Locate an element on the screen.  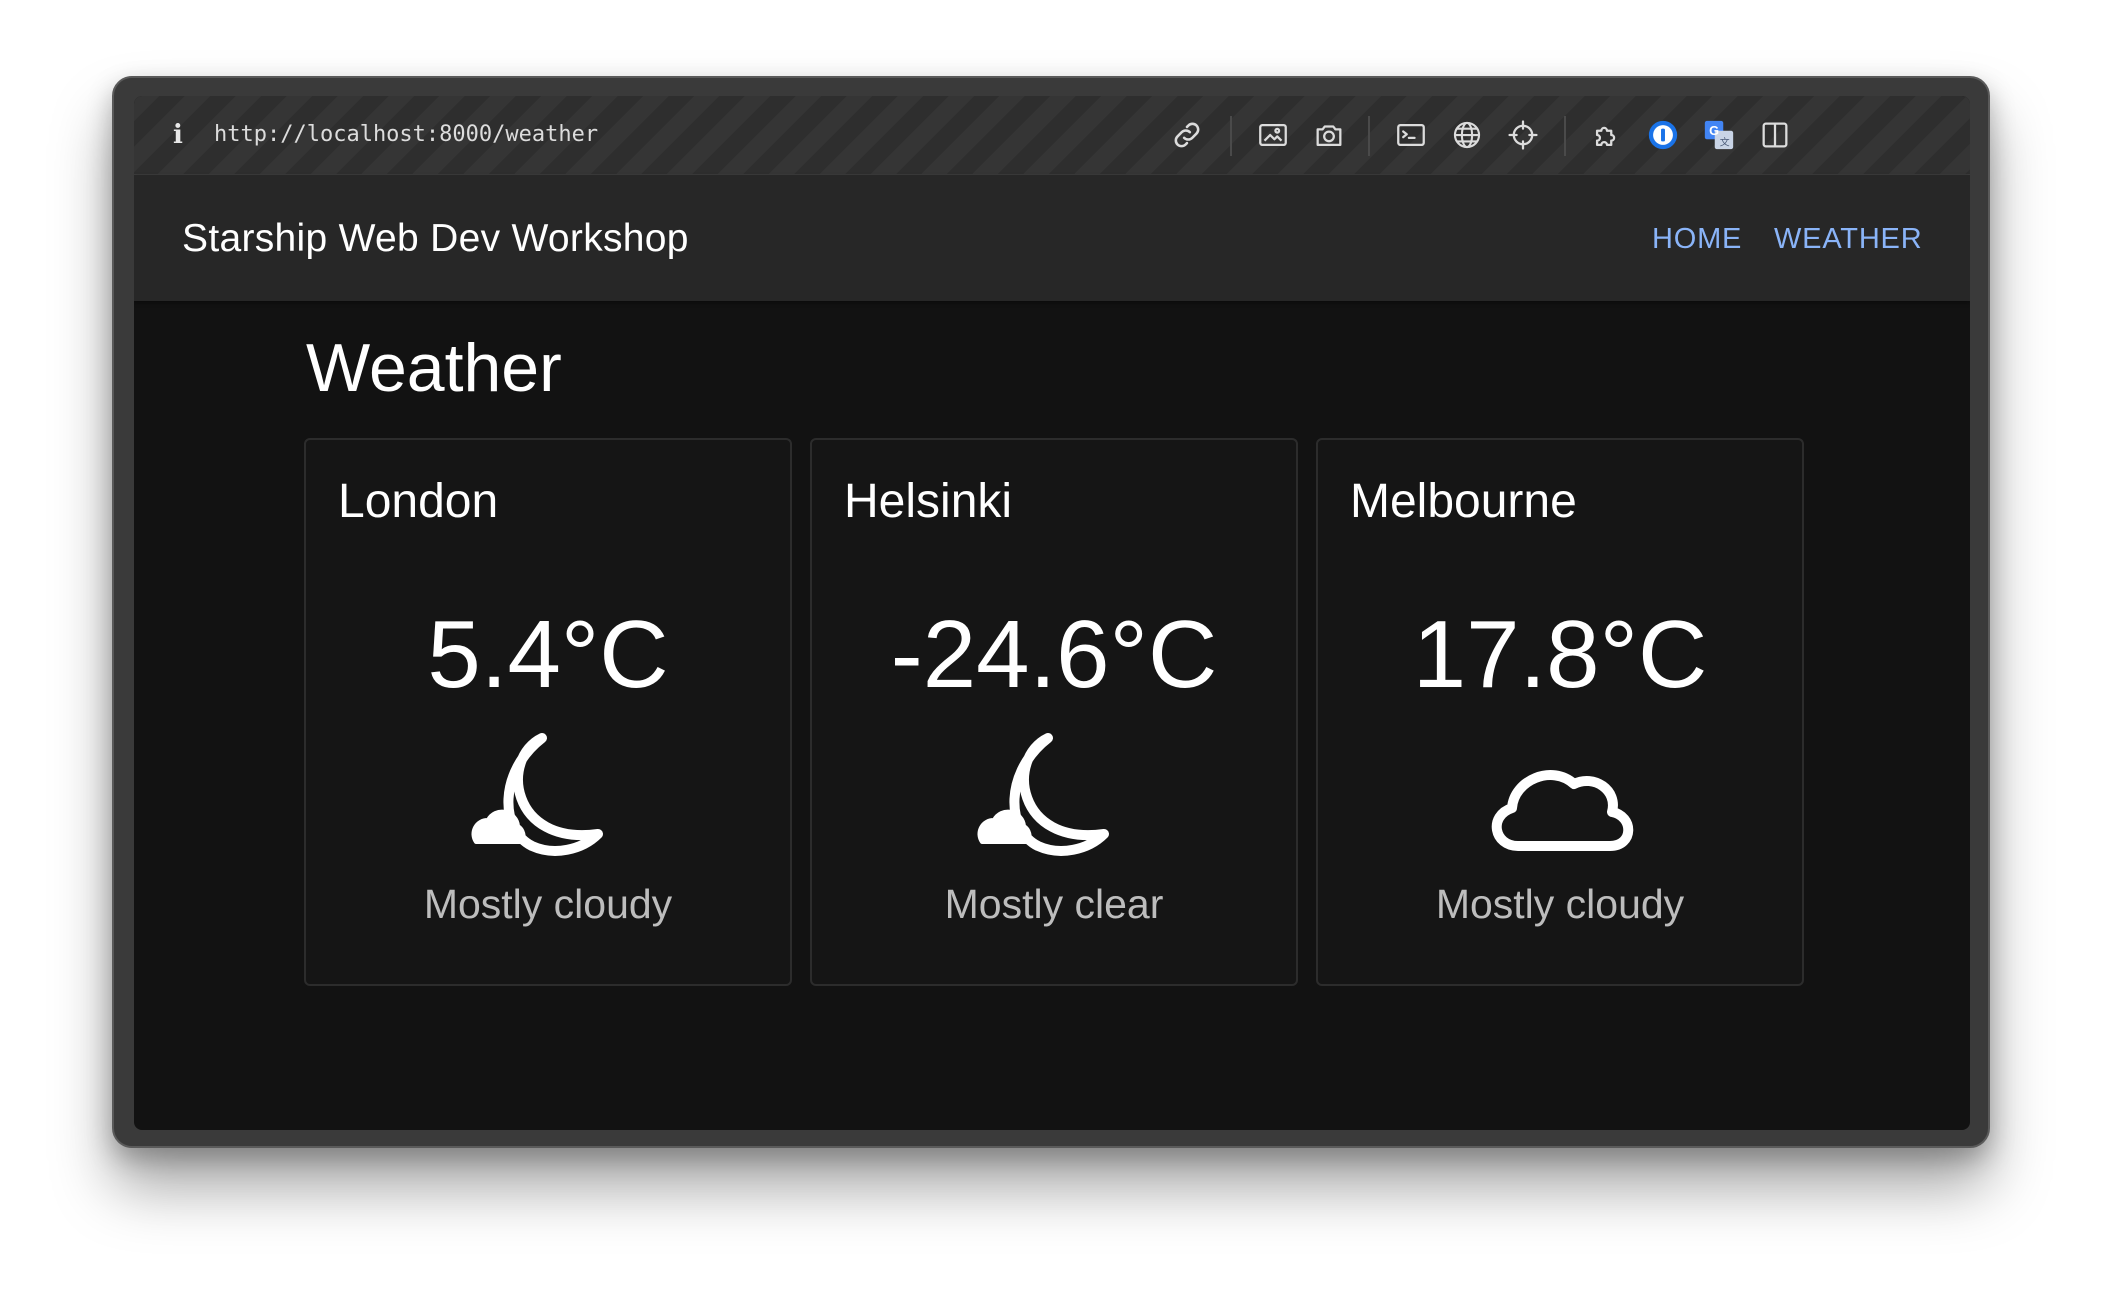
camera-icon is located at coordinates (1329, 135).